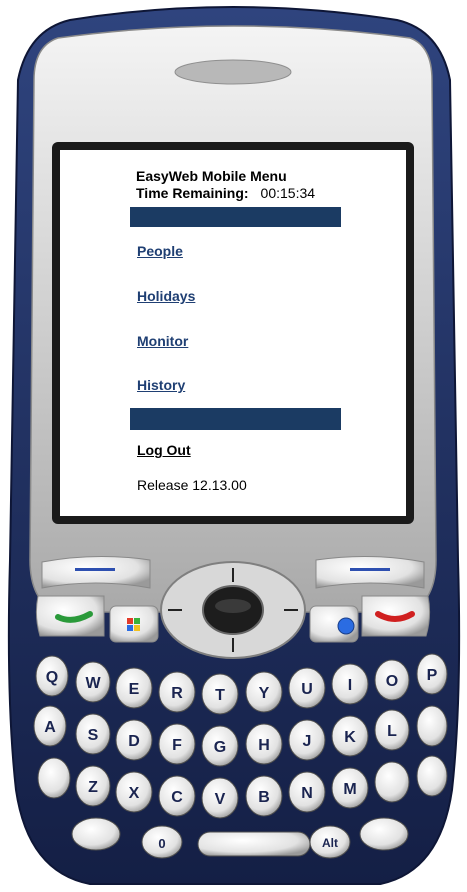 This screenshot has width=467, height=892. Describe the element at coordinates (211, 176) in the screenshot. I see `page-title: EasyWeb Mobile Menu` at that location.